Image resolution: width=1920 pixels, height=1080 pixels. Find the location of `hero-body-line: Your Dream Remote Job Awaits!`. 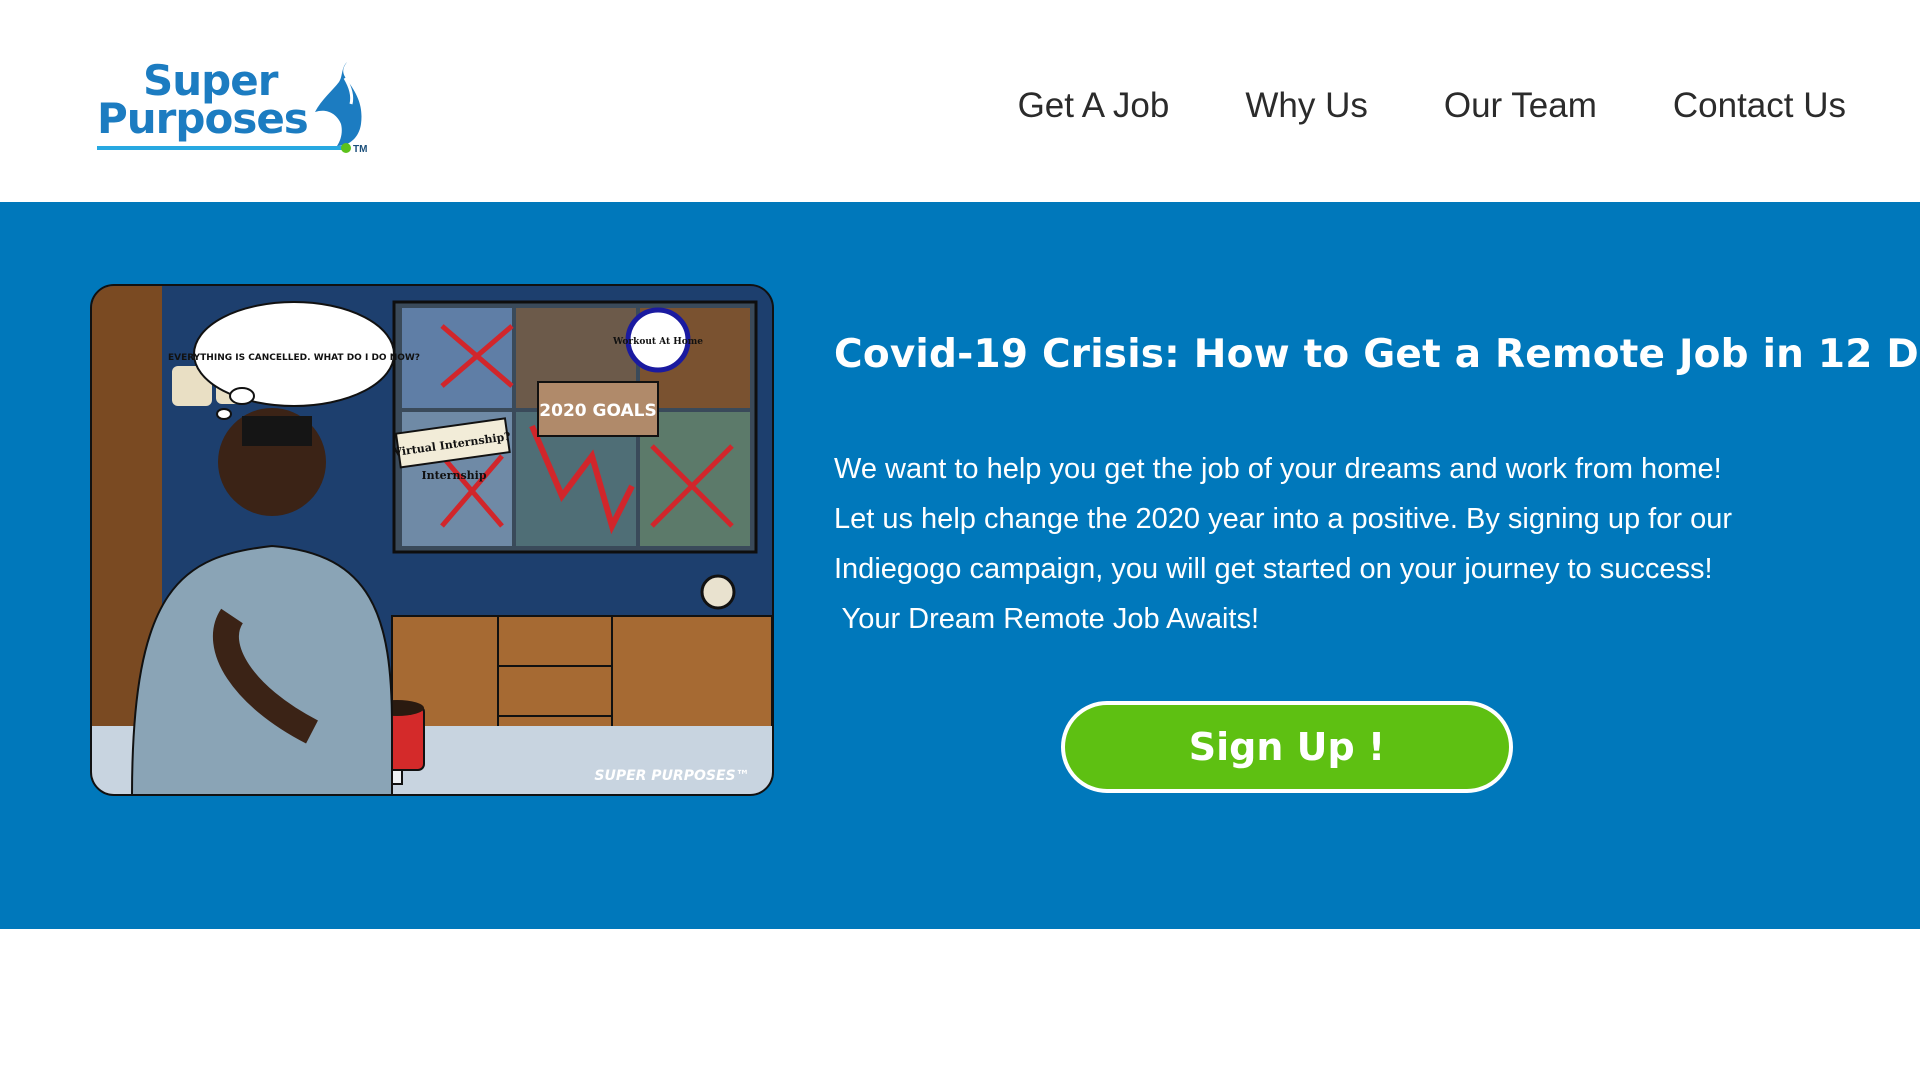

hero-body-line: Your Dream Remote Job Awaits! is located at coordinates (1047, 619).